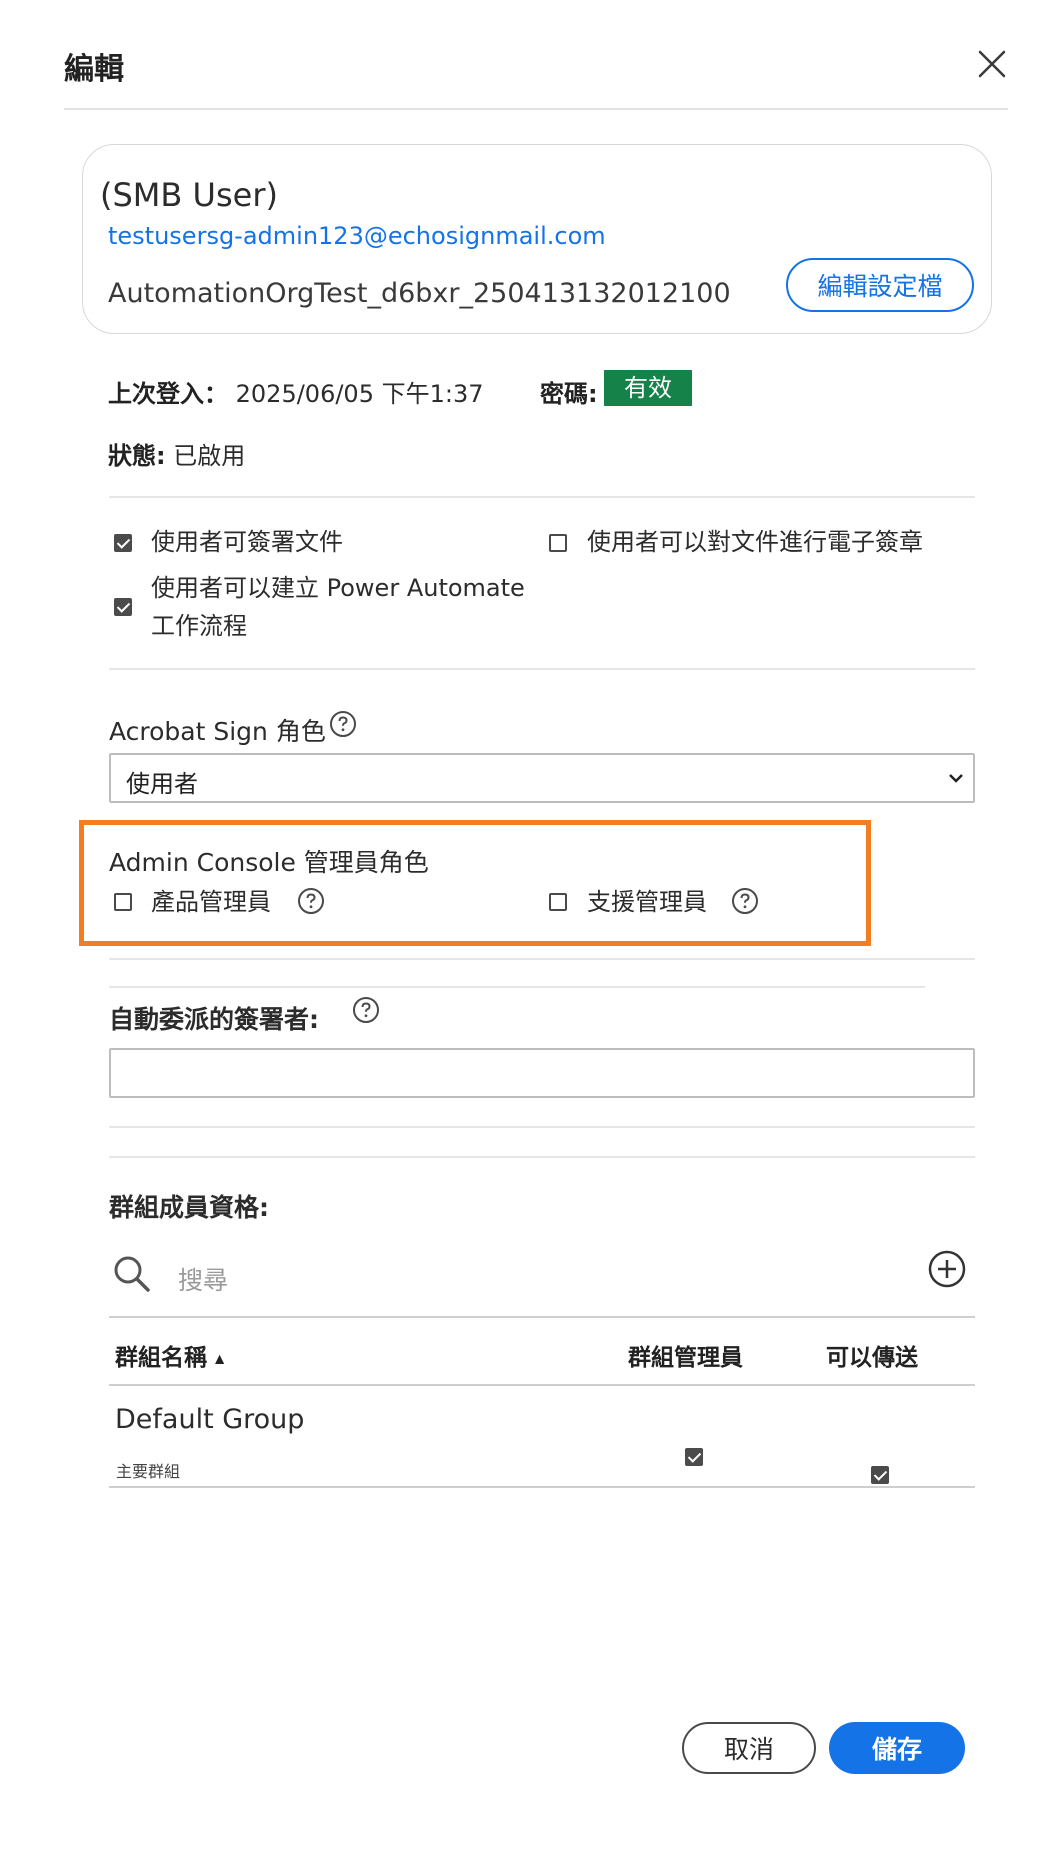 Image resolution: width=1058 pixels, height=1873 pixels. What do you see at coordinates (694, 1457) in the screenshot?
I see `group-admin-checkbox` at bounding box center [694, 1457].